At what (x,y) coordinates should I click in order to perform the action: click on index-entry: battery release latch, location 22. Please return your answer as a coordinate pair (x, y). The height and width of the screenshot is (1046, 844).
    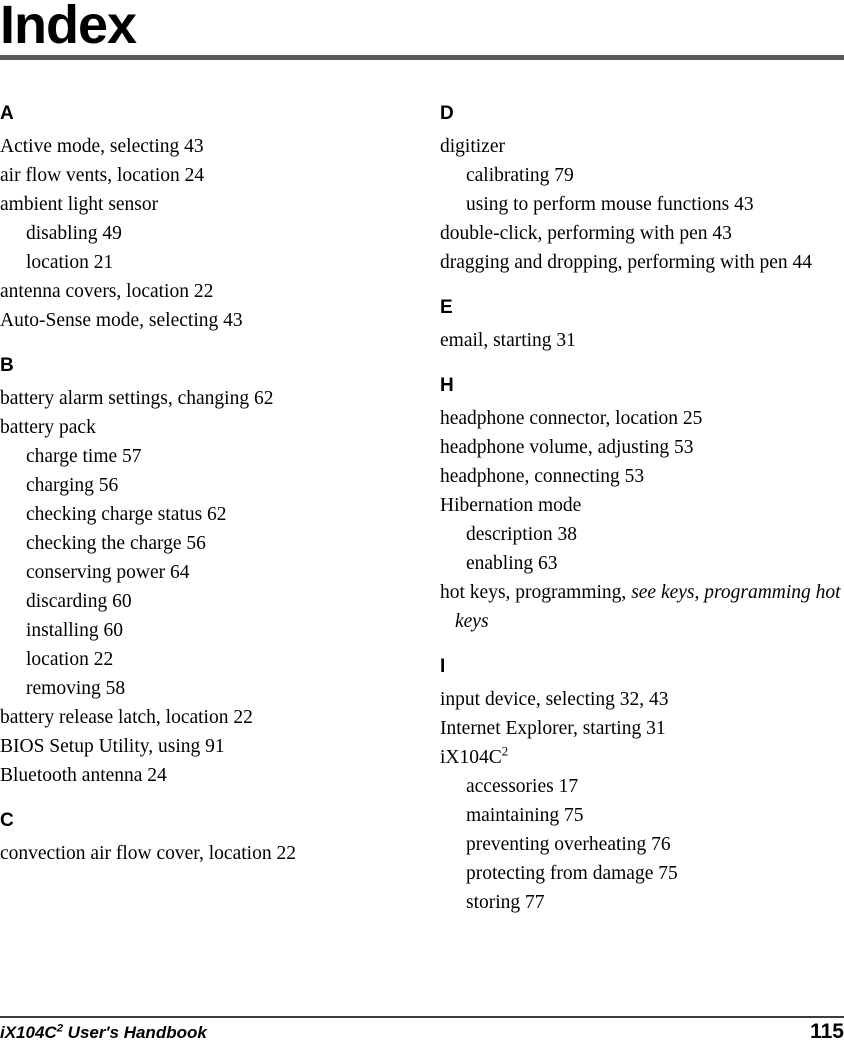
    Looking at the image, I should click on (126, 717).